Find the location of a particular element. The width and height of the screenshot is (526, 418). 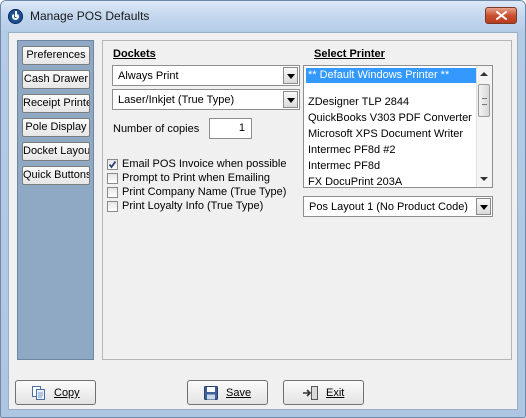

save-label: Save is located at coordinates (239, 393).